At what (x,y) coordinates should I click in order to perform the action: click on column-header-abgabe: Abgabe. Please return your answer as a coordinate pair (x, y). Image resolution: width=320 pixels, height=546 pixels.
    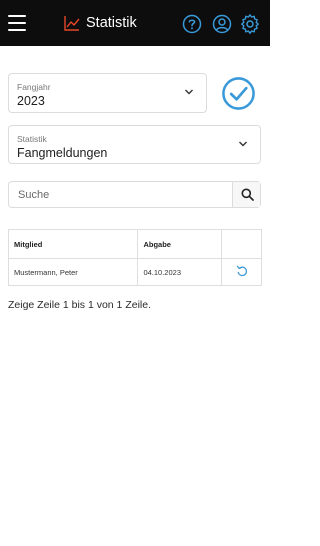
    Looking at the image, I should click on (180, 244).